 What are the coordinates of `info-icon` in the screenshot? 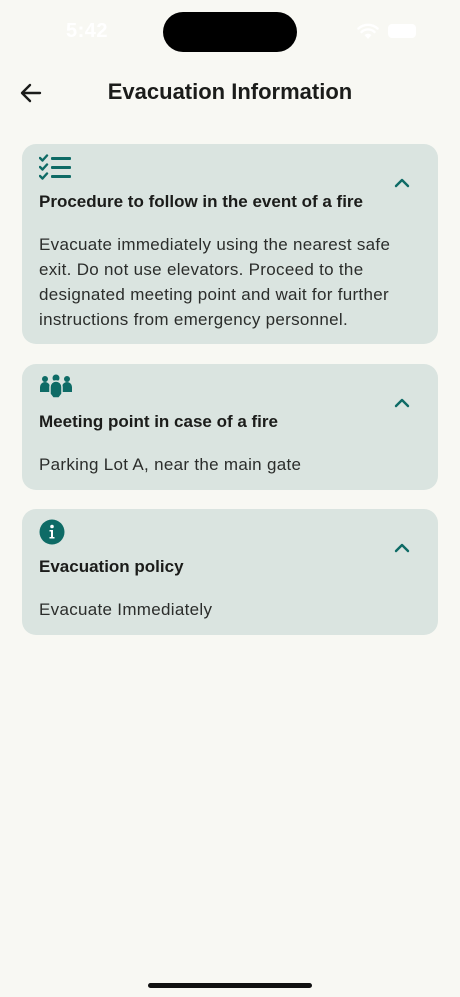 It's located at (52, 532).